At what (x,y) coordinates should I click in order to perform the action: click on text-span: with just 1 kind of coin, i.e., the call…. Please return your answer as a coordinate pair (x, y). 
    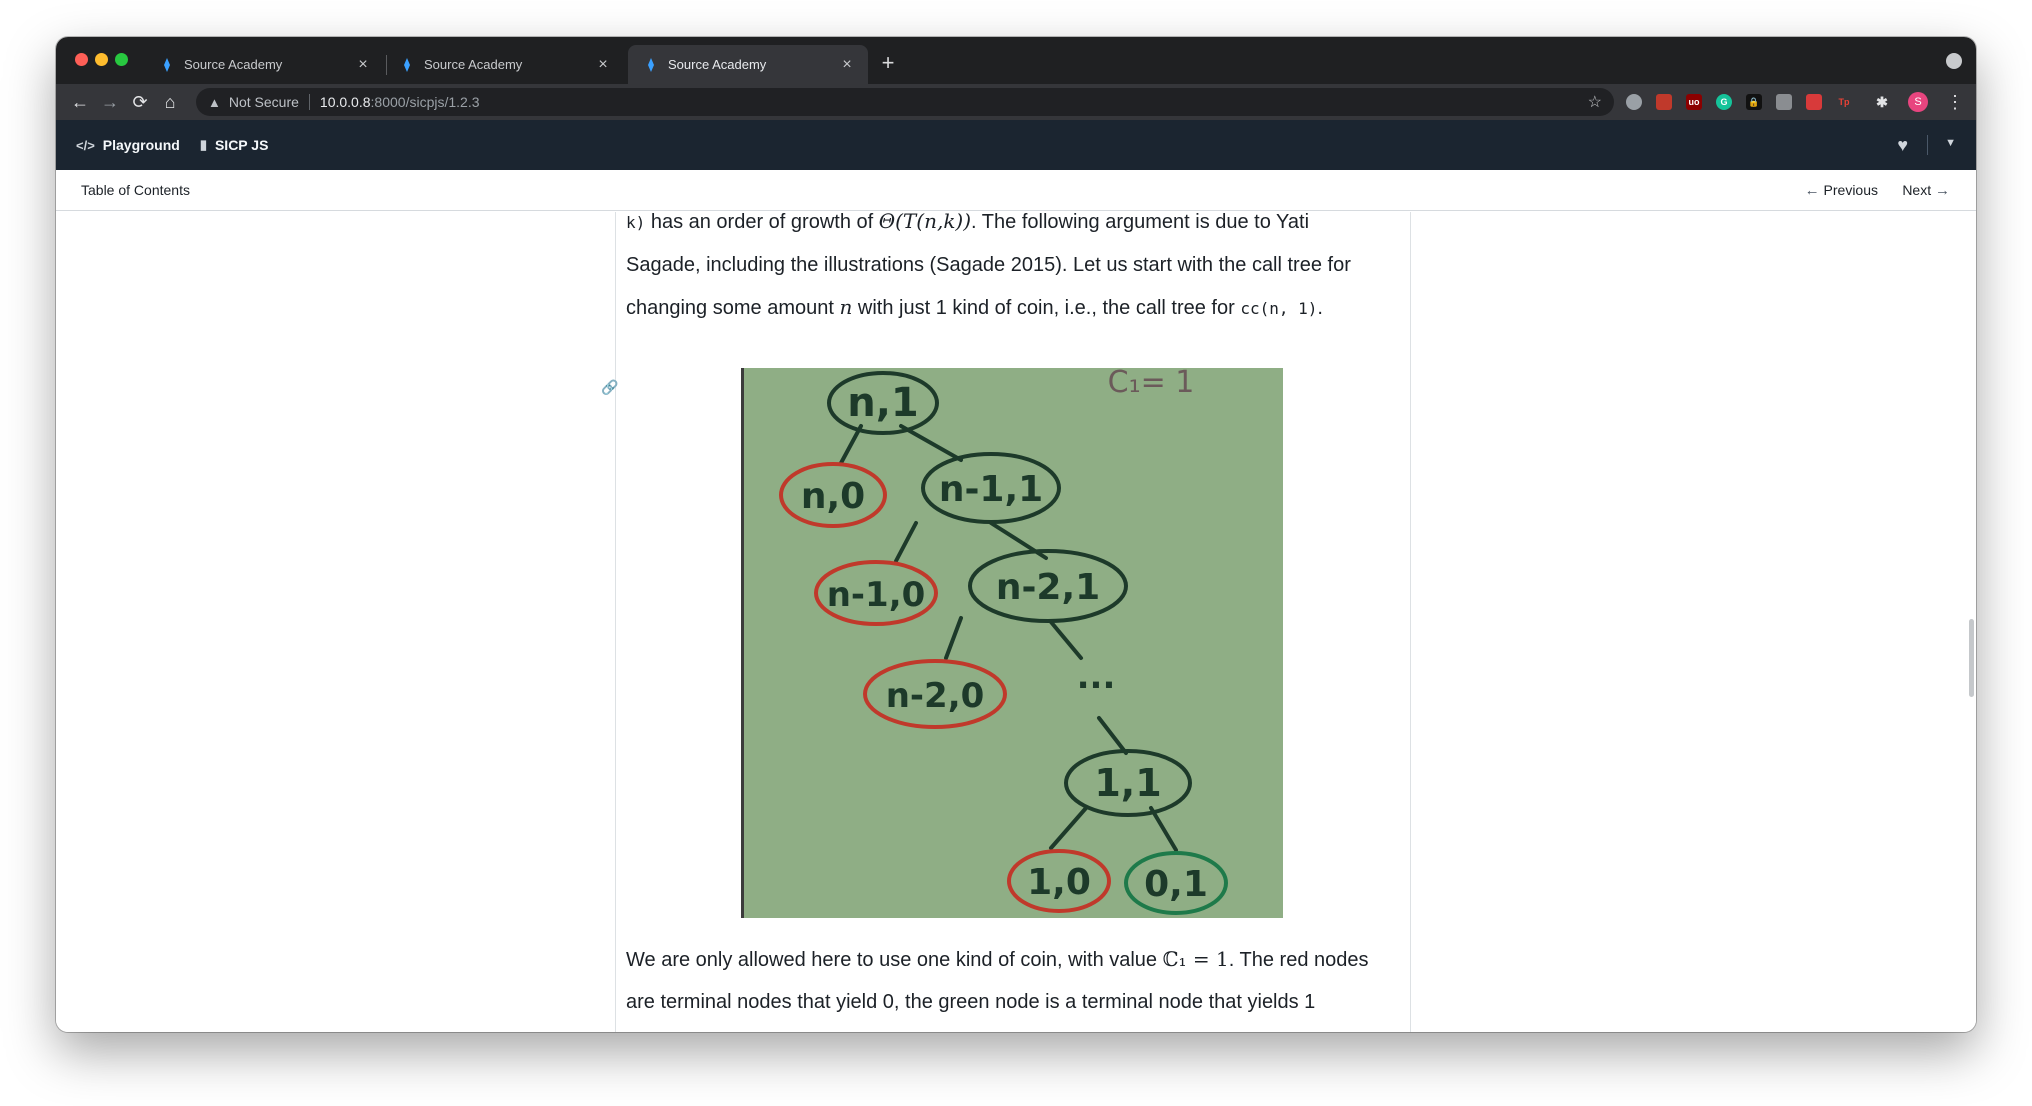
    Looking at the image, I should click on (1046, 308).